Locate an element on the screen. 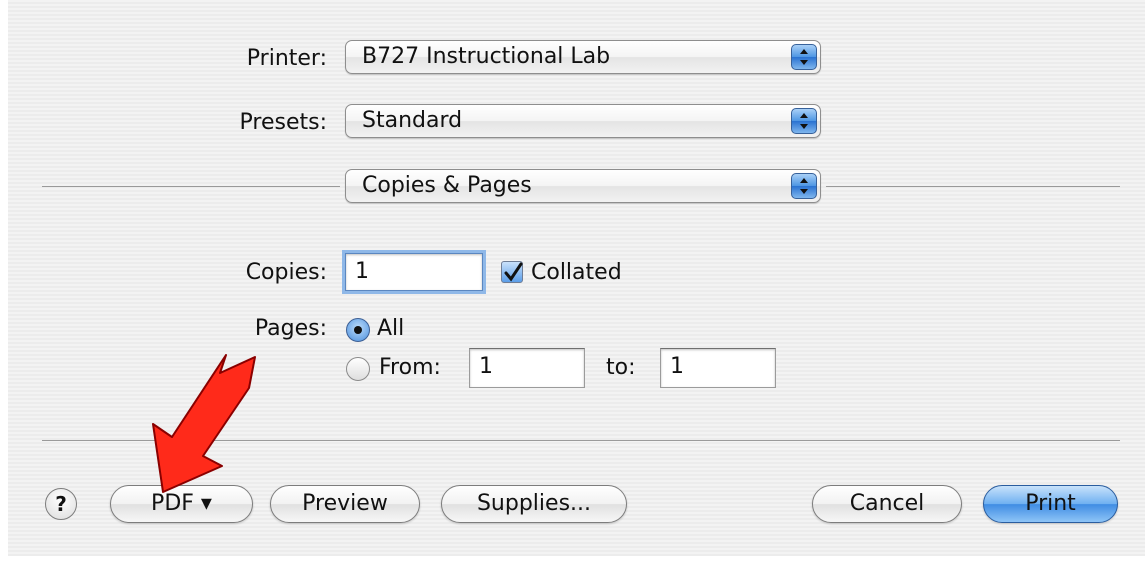 This screenshot has width=1145, height=562. pages-label: Pages: is located at coordinates (290, 328).